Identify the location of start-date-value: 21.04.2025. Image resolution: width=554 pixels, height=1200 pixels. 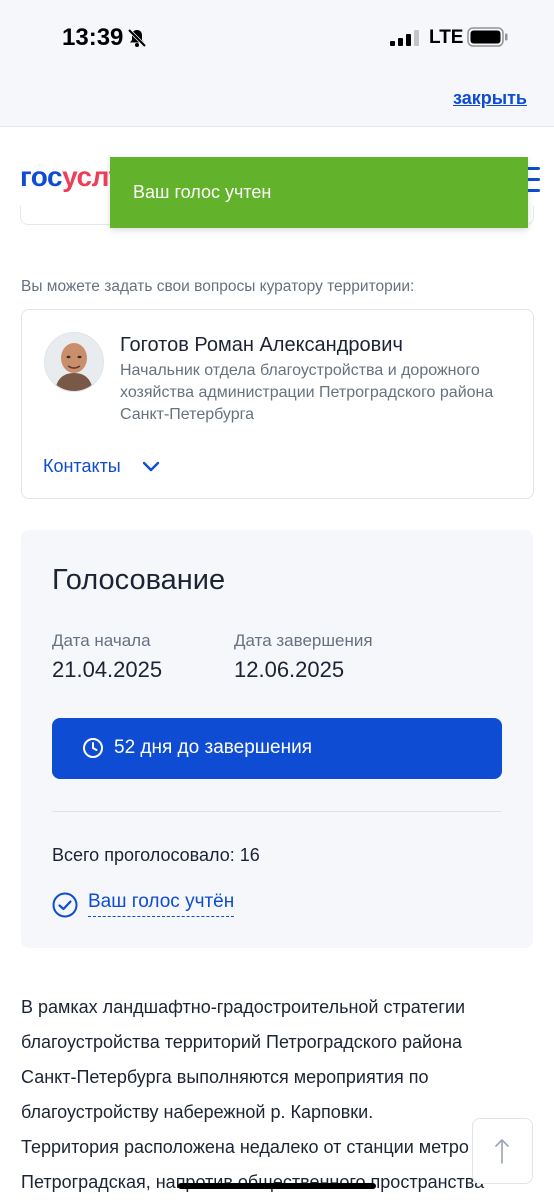
(107, 669).